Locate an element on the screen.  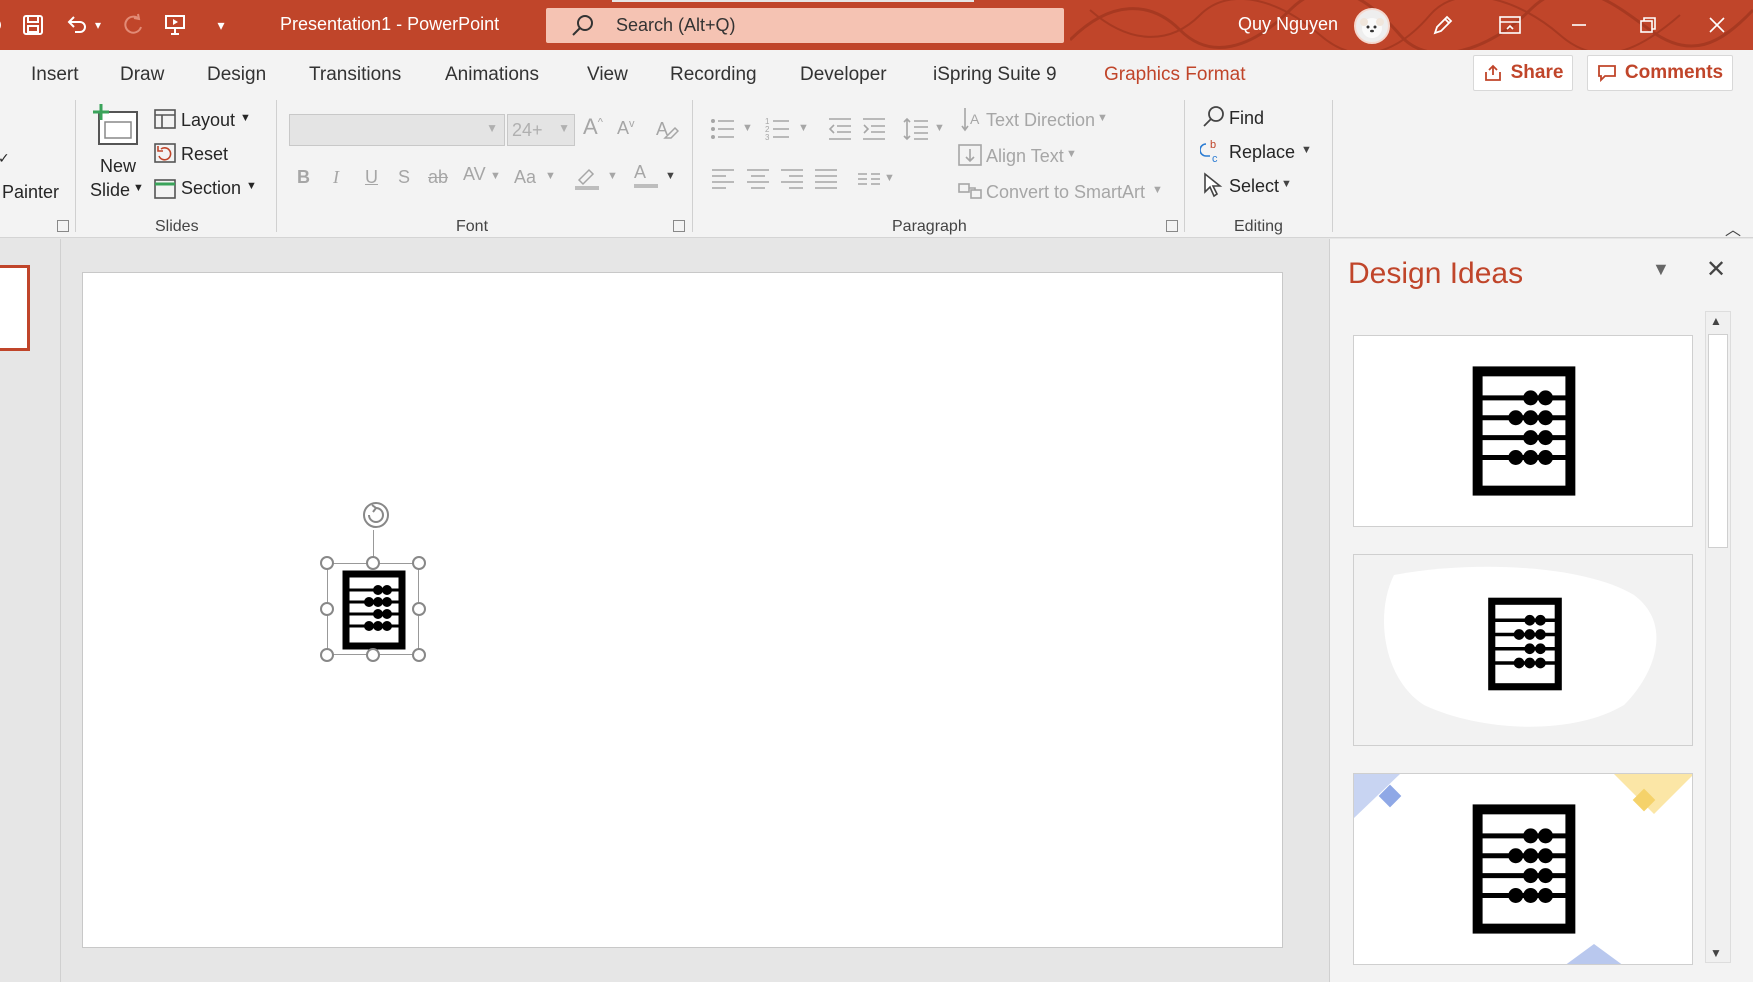
columns-icon is located at coordinates (869, 179).